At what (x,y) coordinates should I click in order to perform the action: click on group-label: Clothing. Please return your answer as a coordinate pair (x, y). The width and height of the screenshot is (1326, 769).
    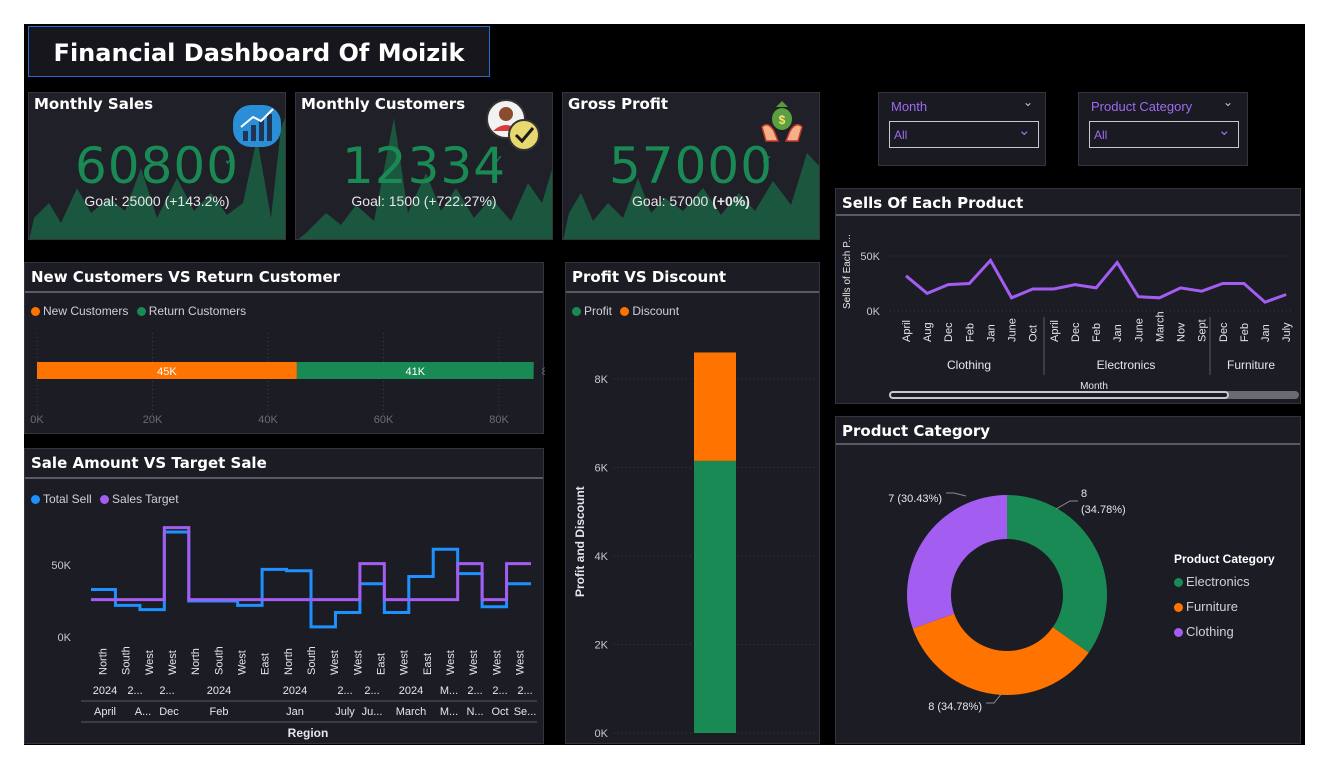
    Looking at the image, I should click on (969, 365).